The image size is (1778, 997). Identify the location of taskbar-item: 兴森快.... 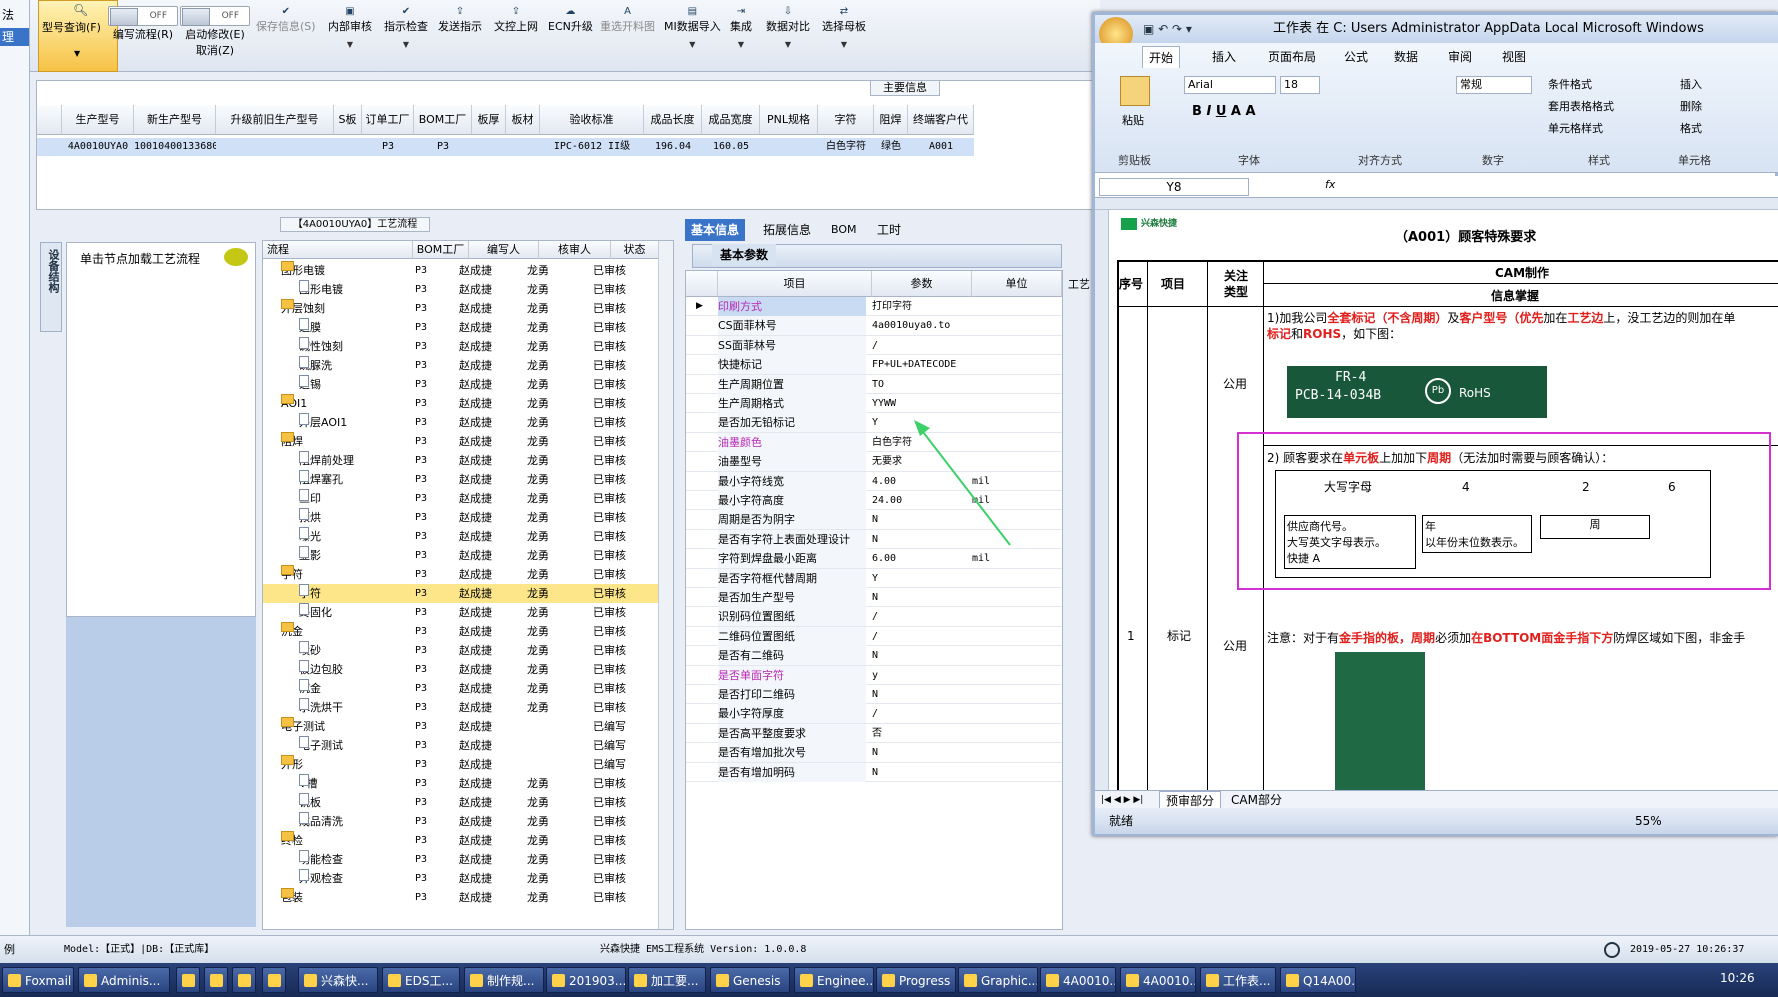
(338, 980).